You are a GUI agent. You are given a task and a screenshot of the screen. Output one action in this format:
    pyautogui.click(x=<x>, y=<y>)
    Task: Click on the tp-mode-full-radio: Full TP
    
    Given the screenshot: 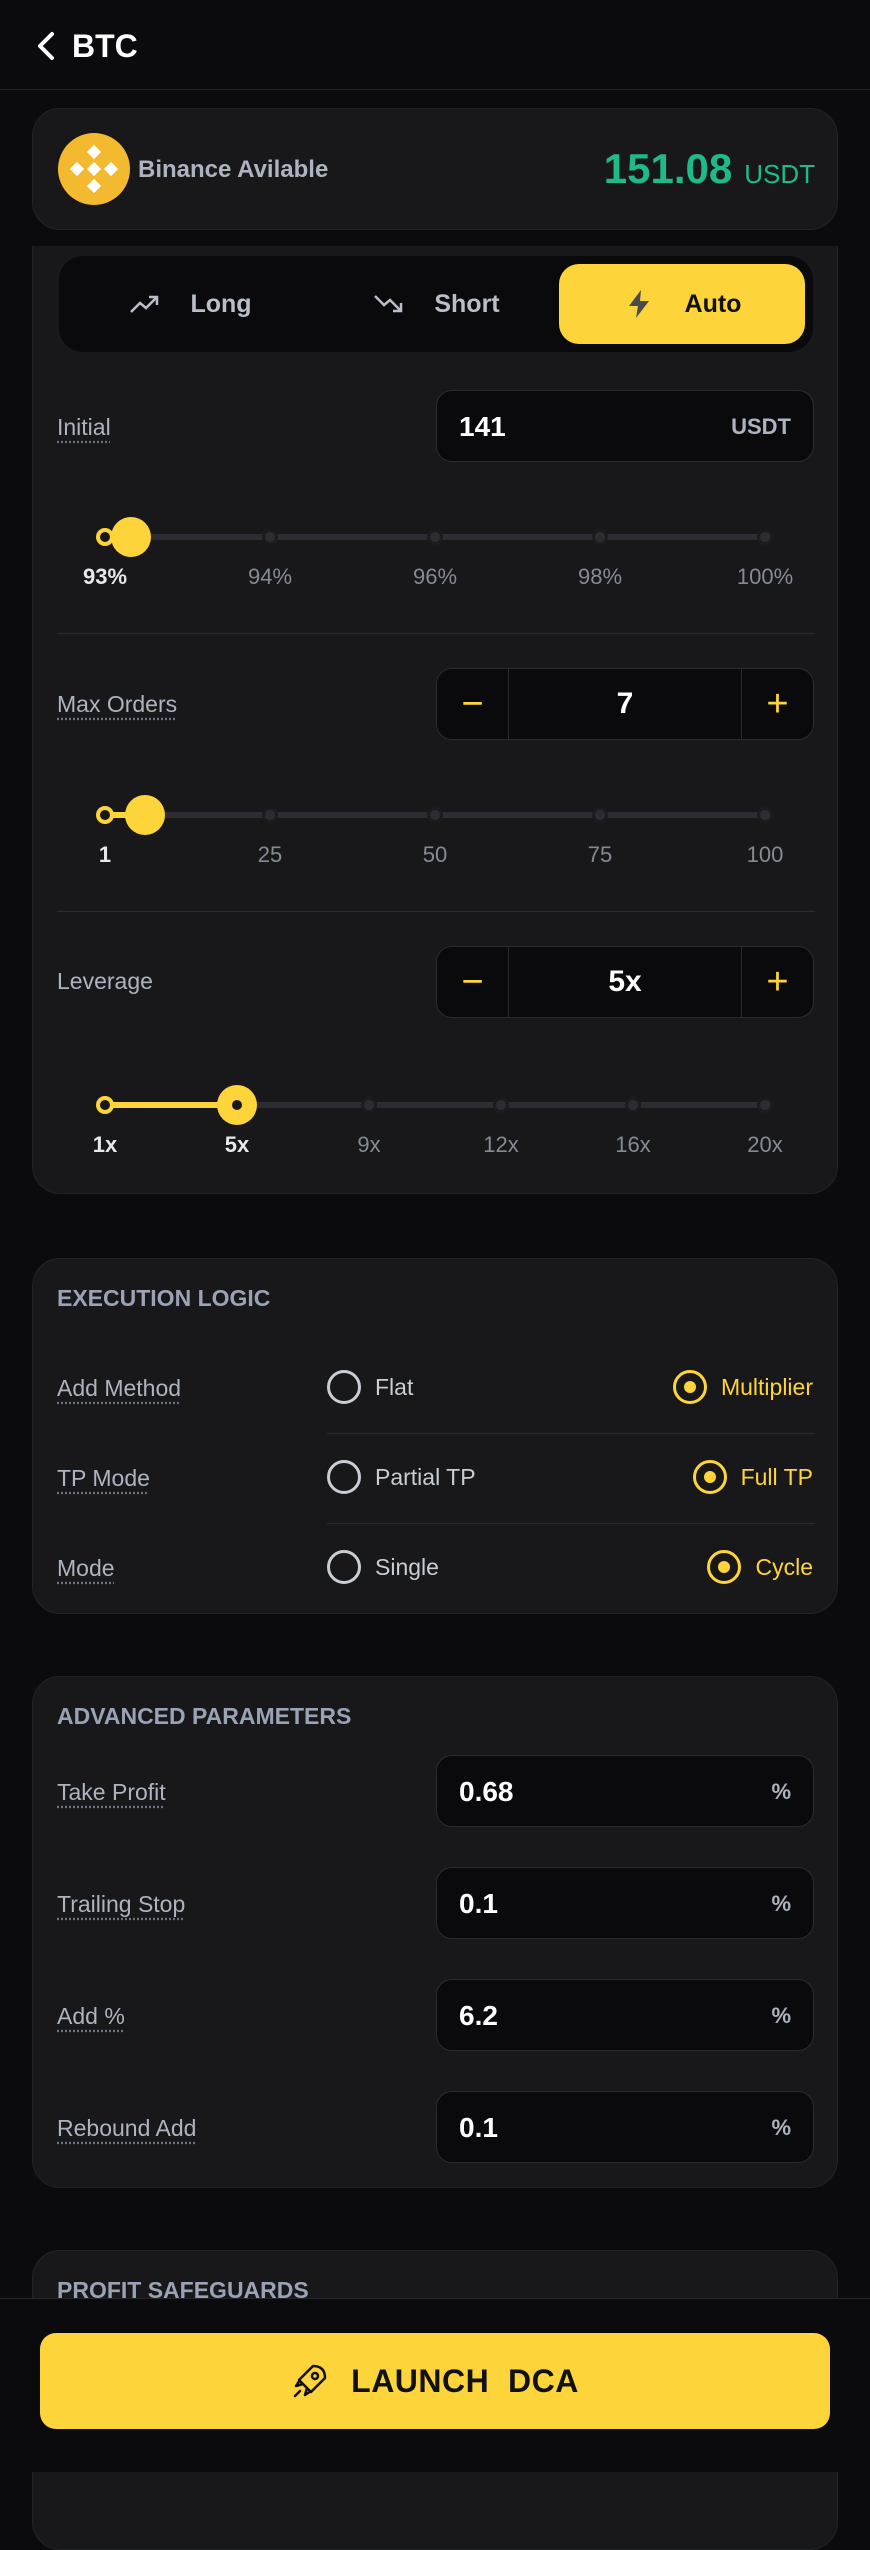 What is the action you would take?
    pyautogui.click(x=752, y=1477)
    